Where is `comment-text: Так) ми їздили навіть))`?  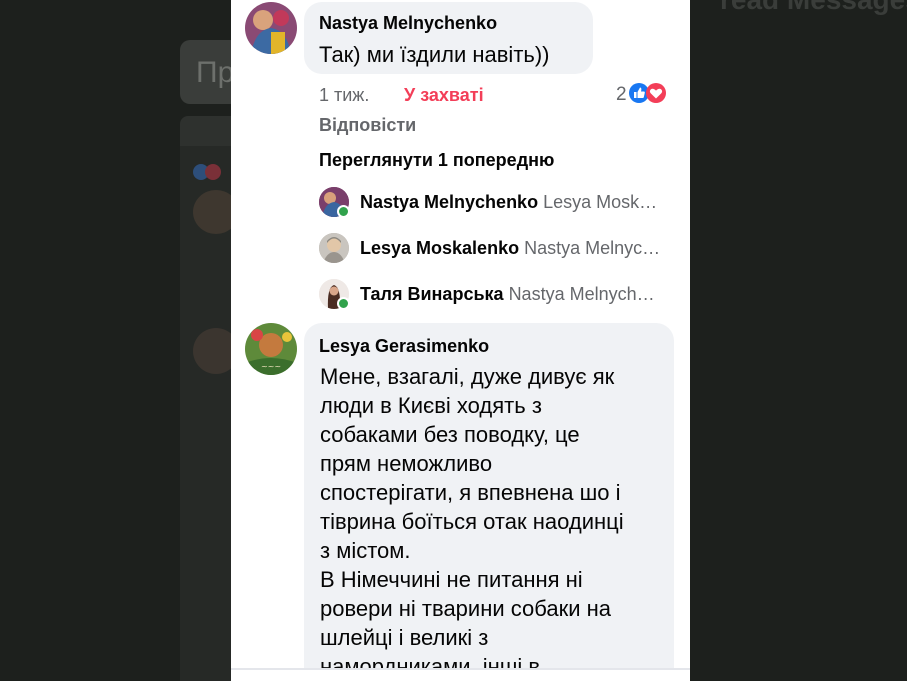
comment-text: Так) ми їздили навіть)) is located at coordinates (434, 54).